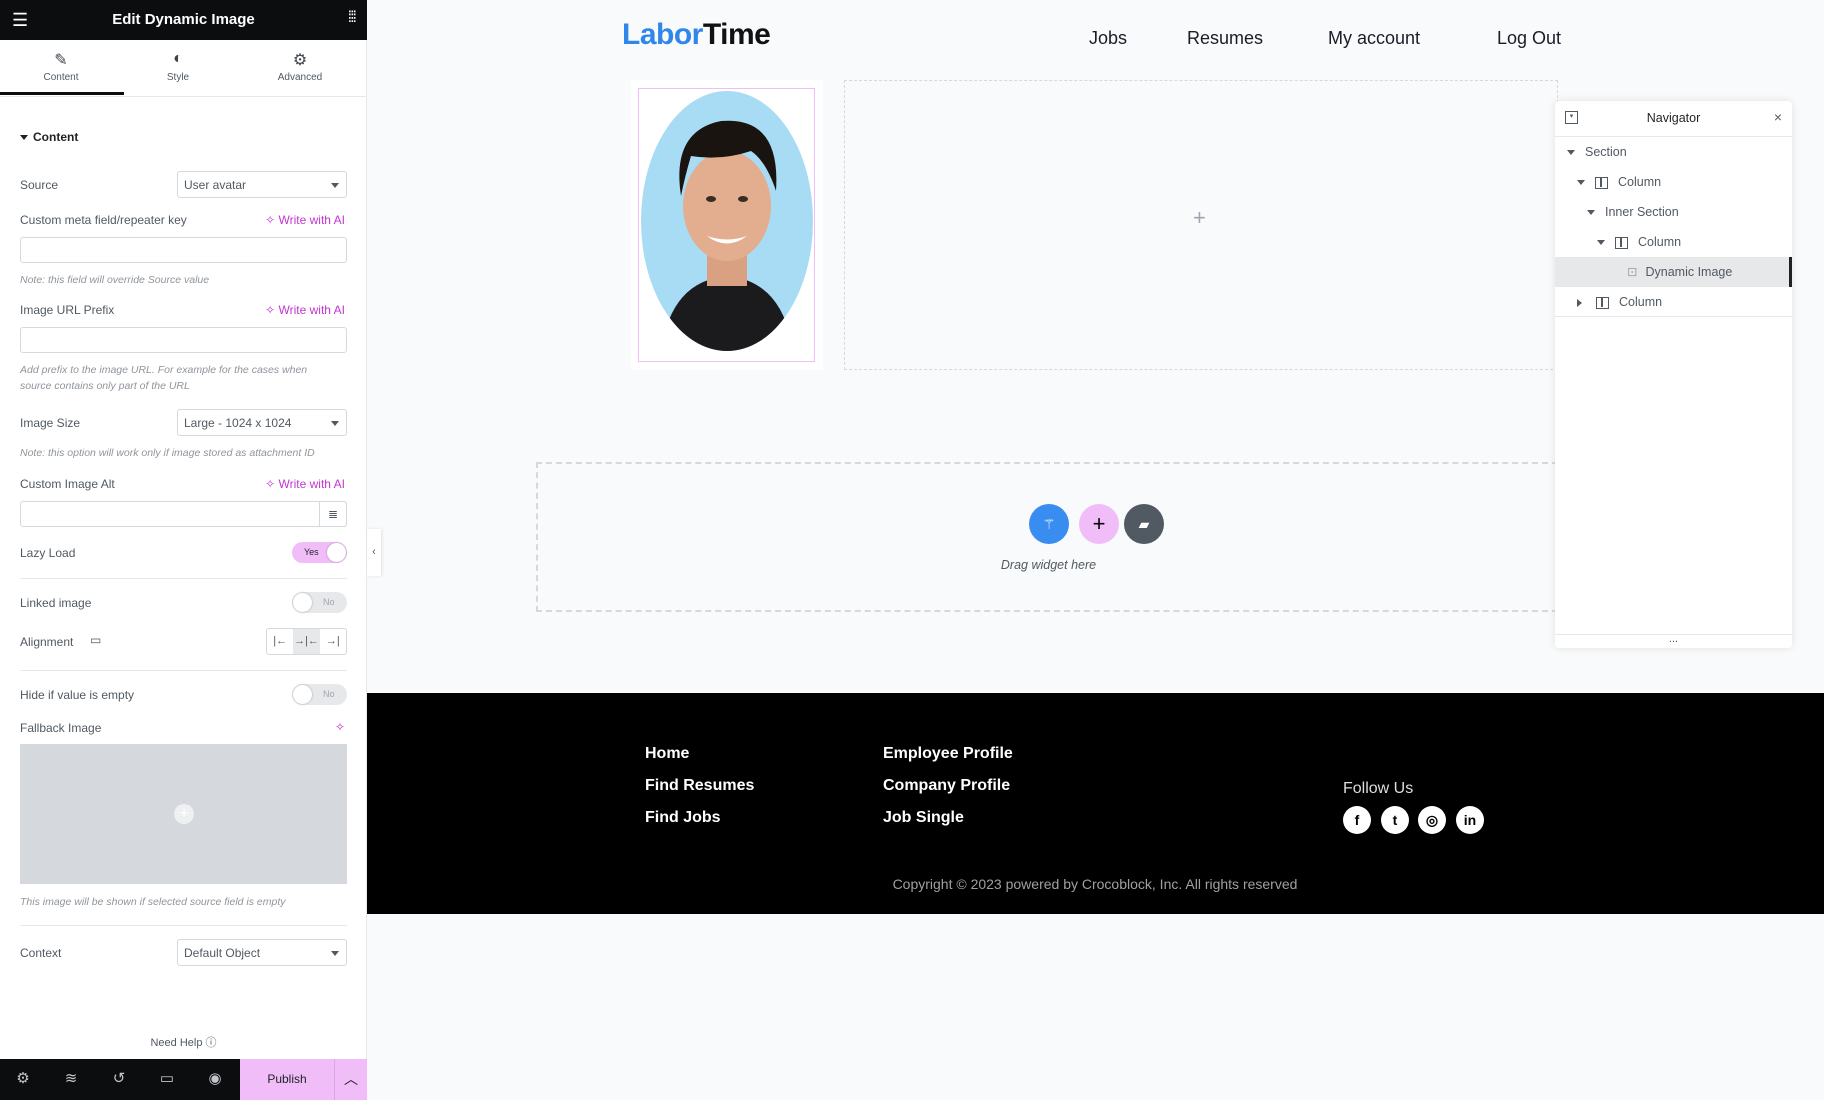  What do you see at coordinates (1432, 820) in the screenshot?
I see `instagram-icon: ◎` at bounding box center [1432, 820].